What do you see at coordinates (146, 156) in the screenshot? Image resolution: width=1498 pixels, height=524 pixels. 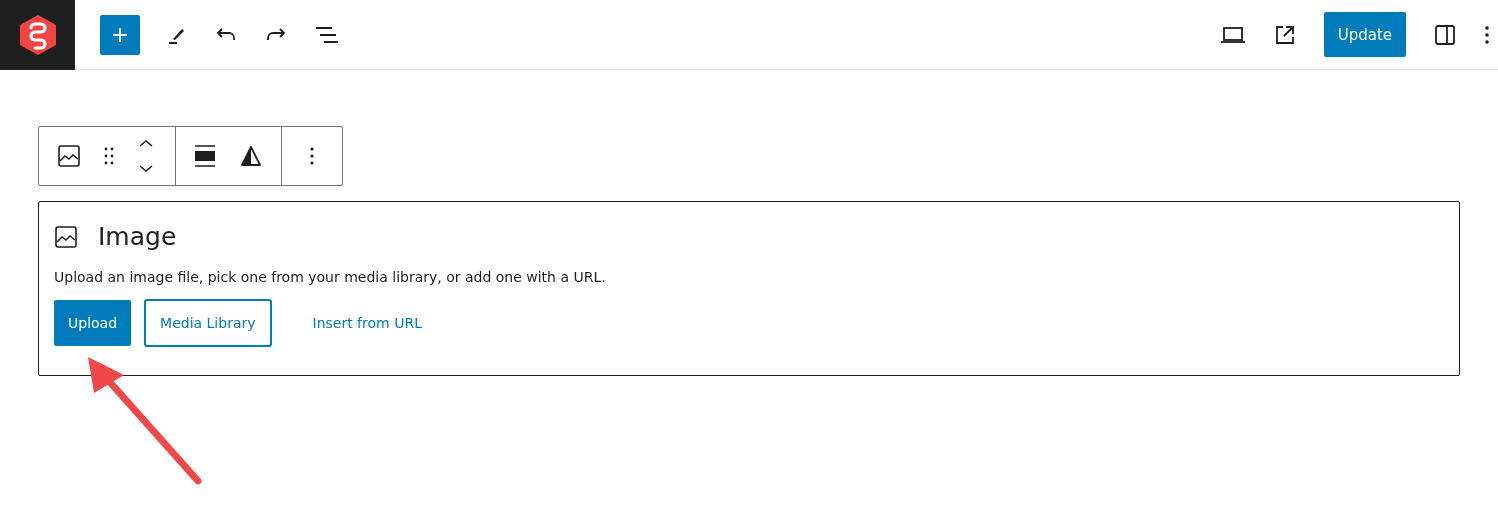 I see `move-arrows-icon` at bounding box center [146, 156].